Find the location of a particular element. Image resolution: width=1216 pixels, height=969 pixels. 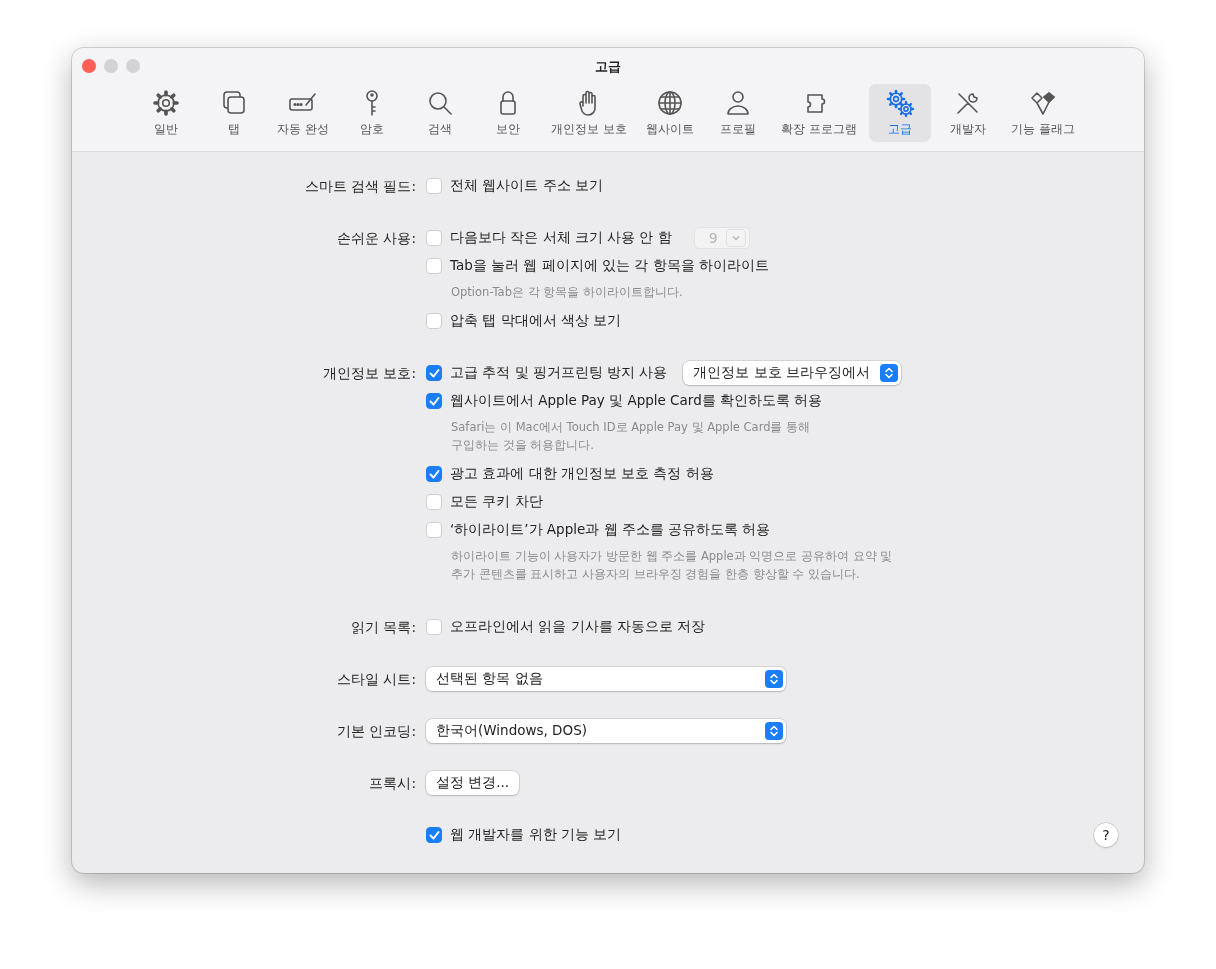

globe-icon is located at coordinates (670, 103).